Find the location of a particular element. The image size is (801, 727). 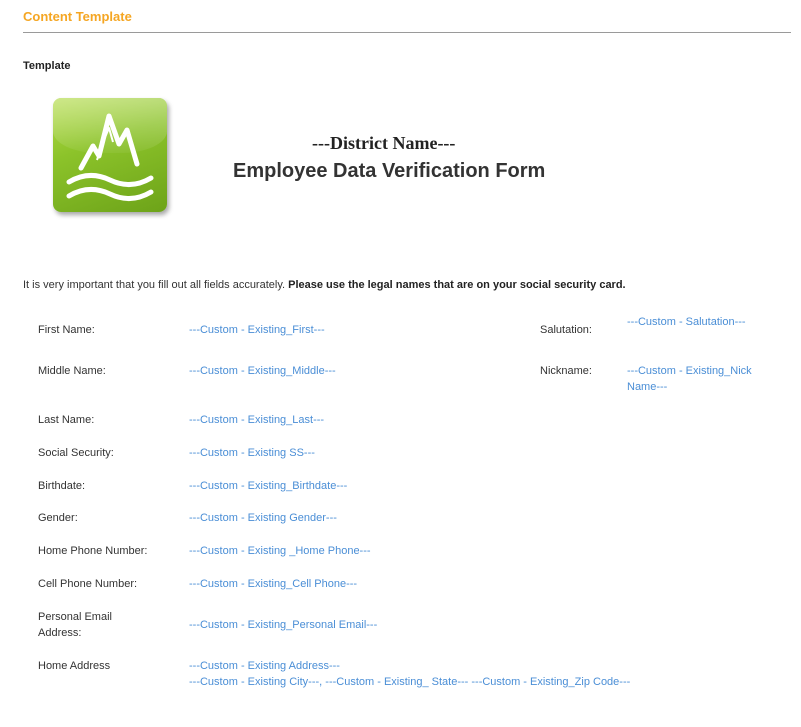

home-address-label: Home Address is located at coordinates (74, 666).